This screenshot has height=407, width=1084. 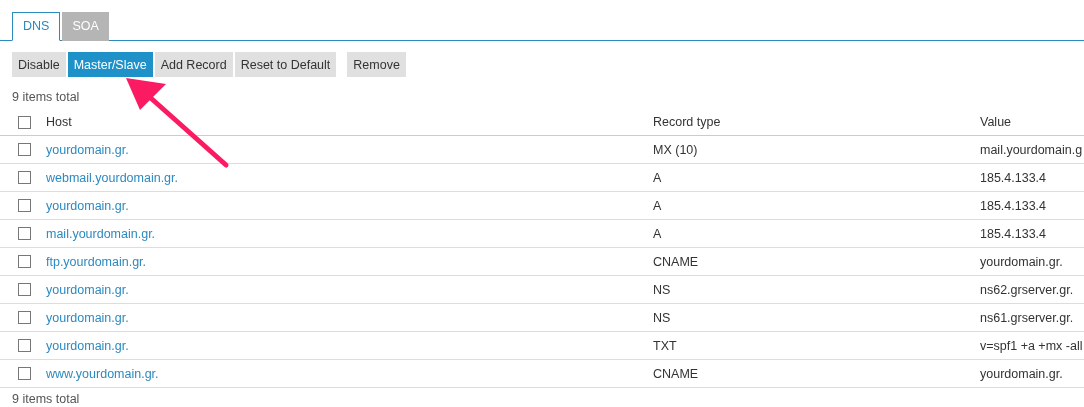 What do you see at coordinates (1027, 317) in the screenshot?
I see `record-value: ns61.grserver.gr.` at bounding box center [1027, 317].